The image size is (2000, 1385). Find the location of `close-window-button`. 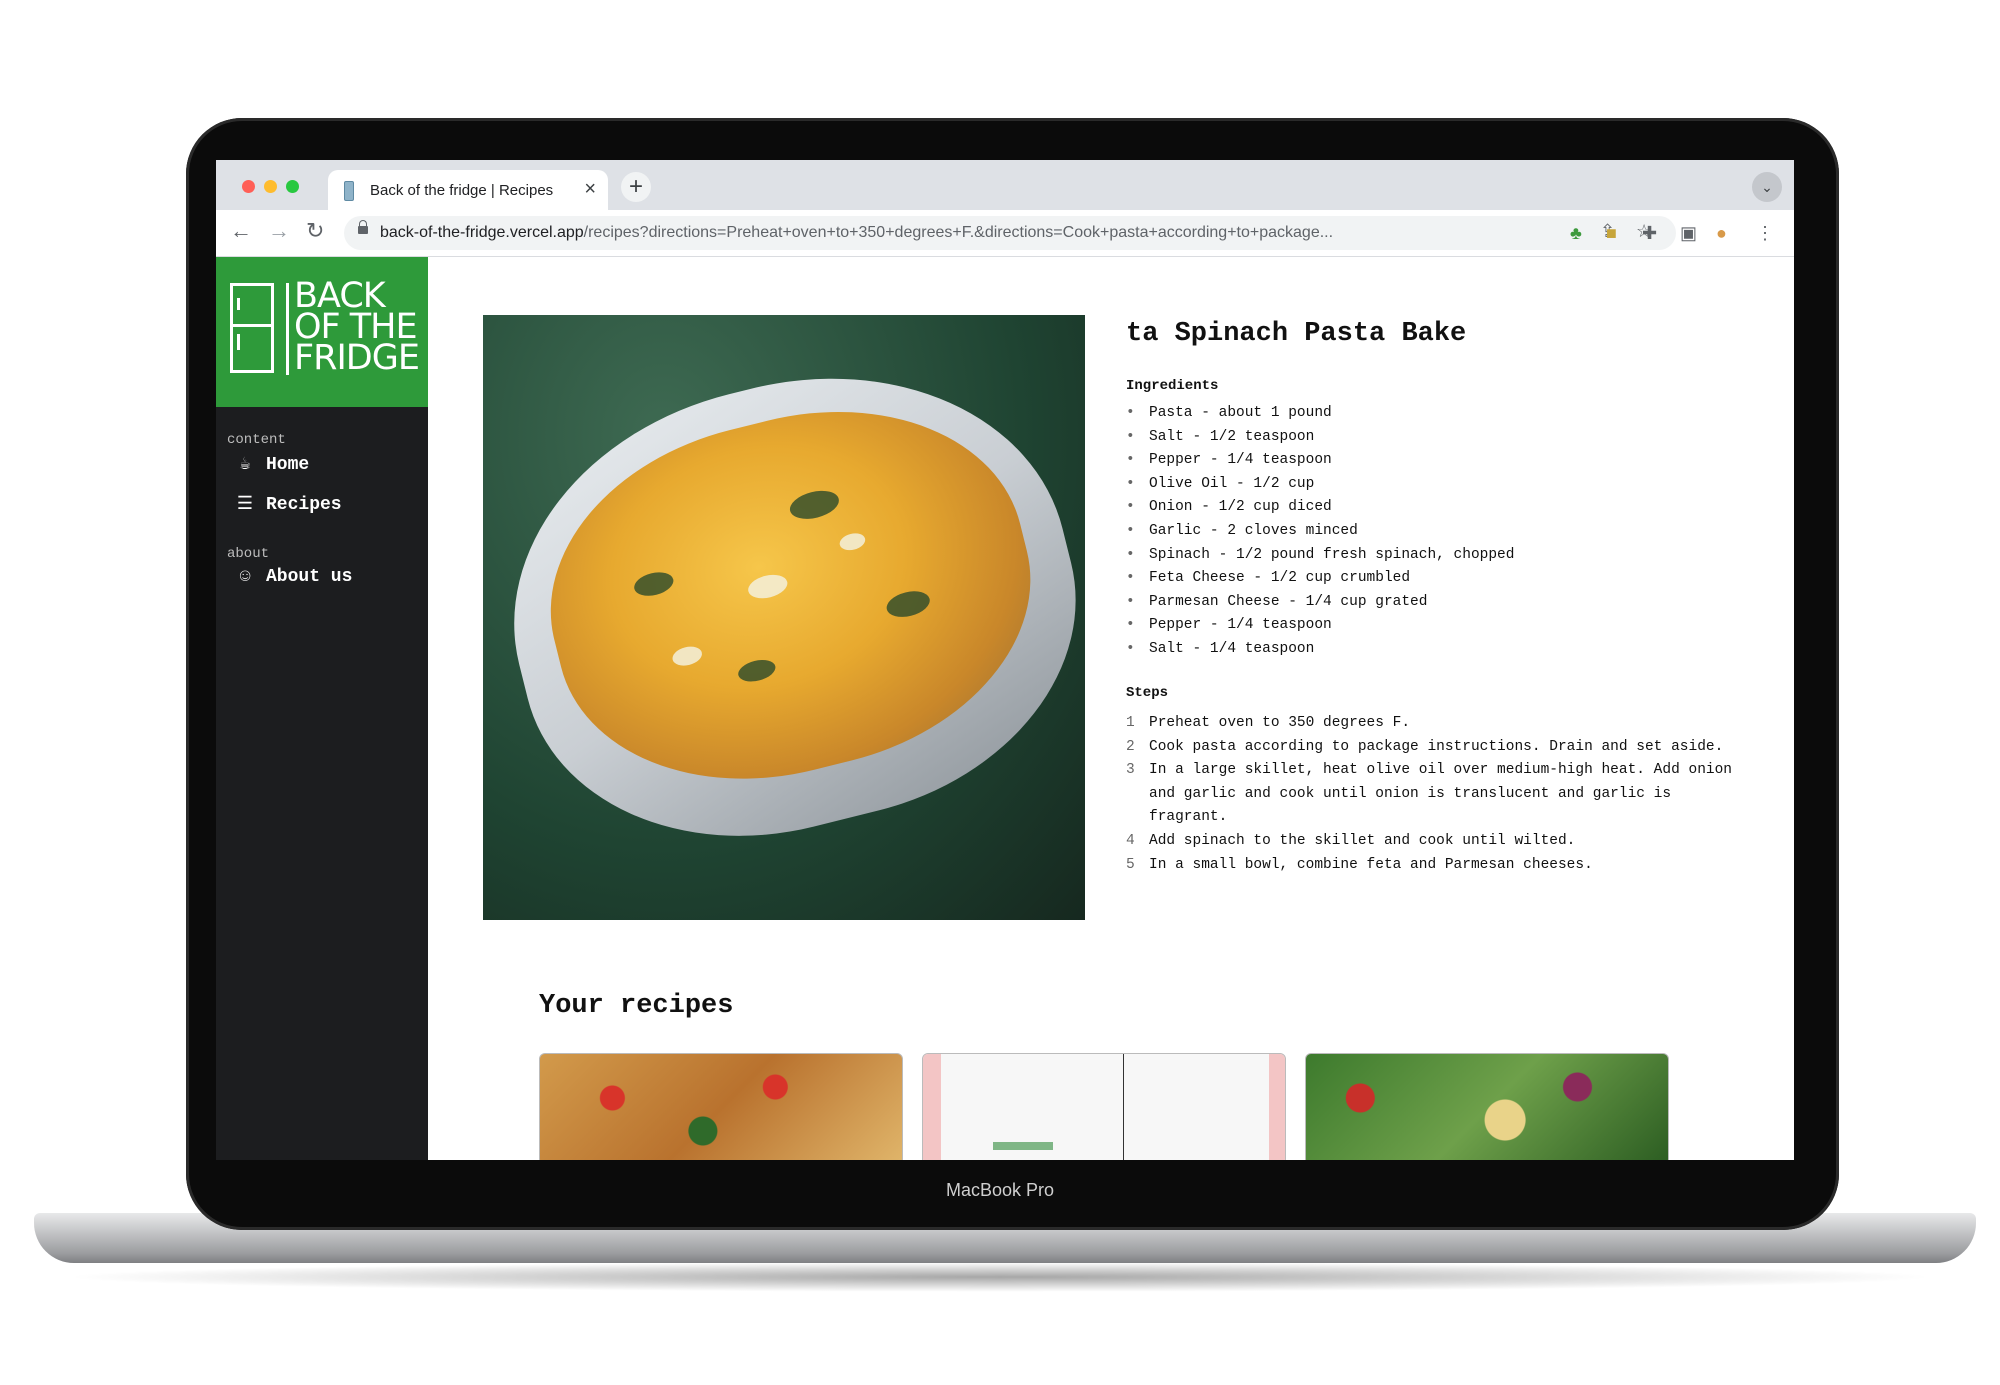

close-window-button is located at coordinates (248, 186).